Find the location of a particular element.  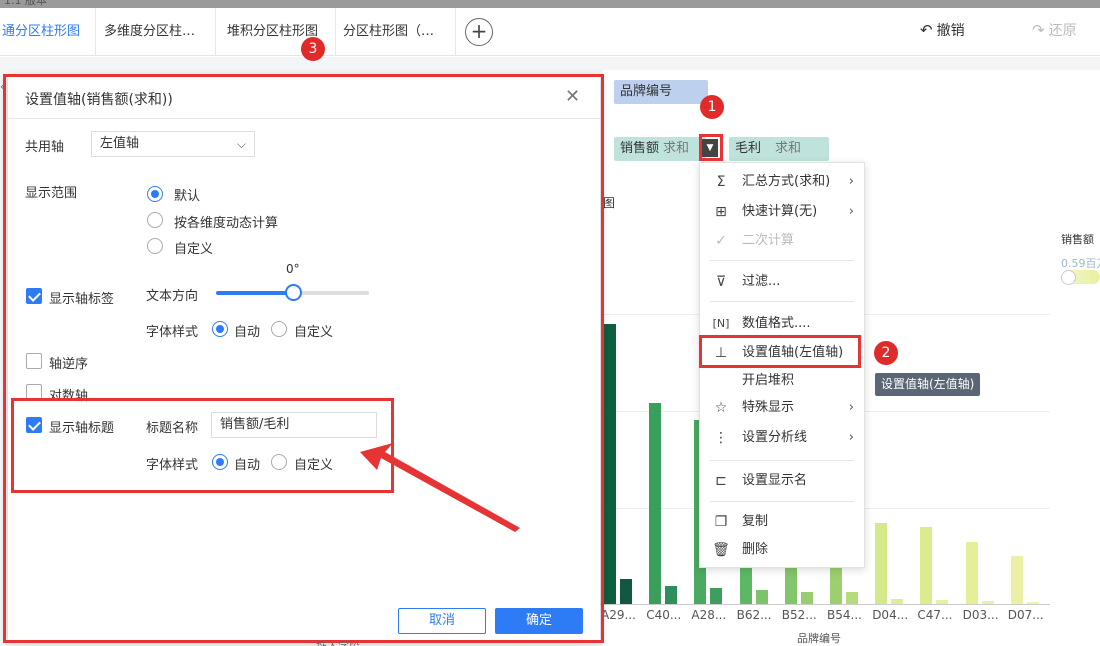

redo-button: ↷ 还原 is located at coordinates (1054, 30).